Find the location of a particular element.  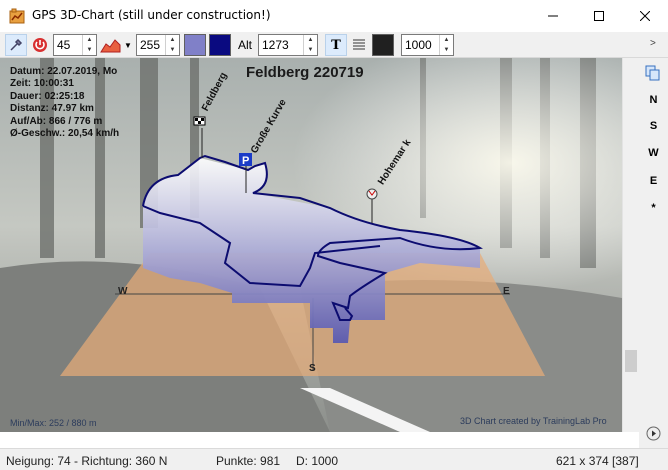

chart-title: Feldberg 220719 is located at coordinates (305, 72).